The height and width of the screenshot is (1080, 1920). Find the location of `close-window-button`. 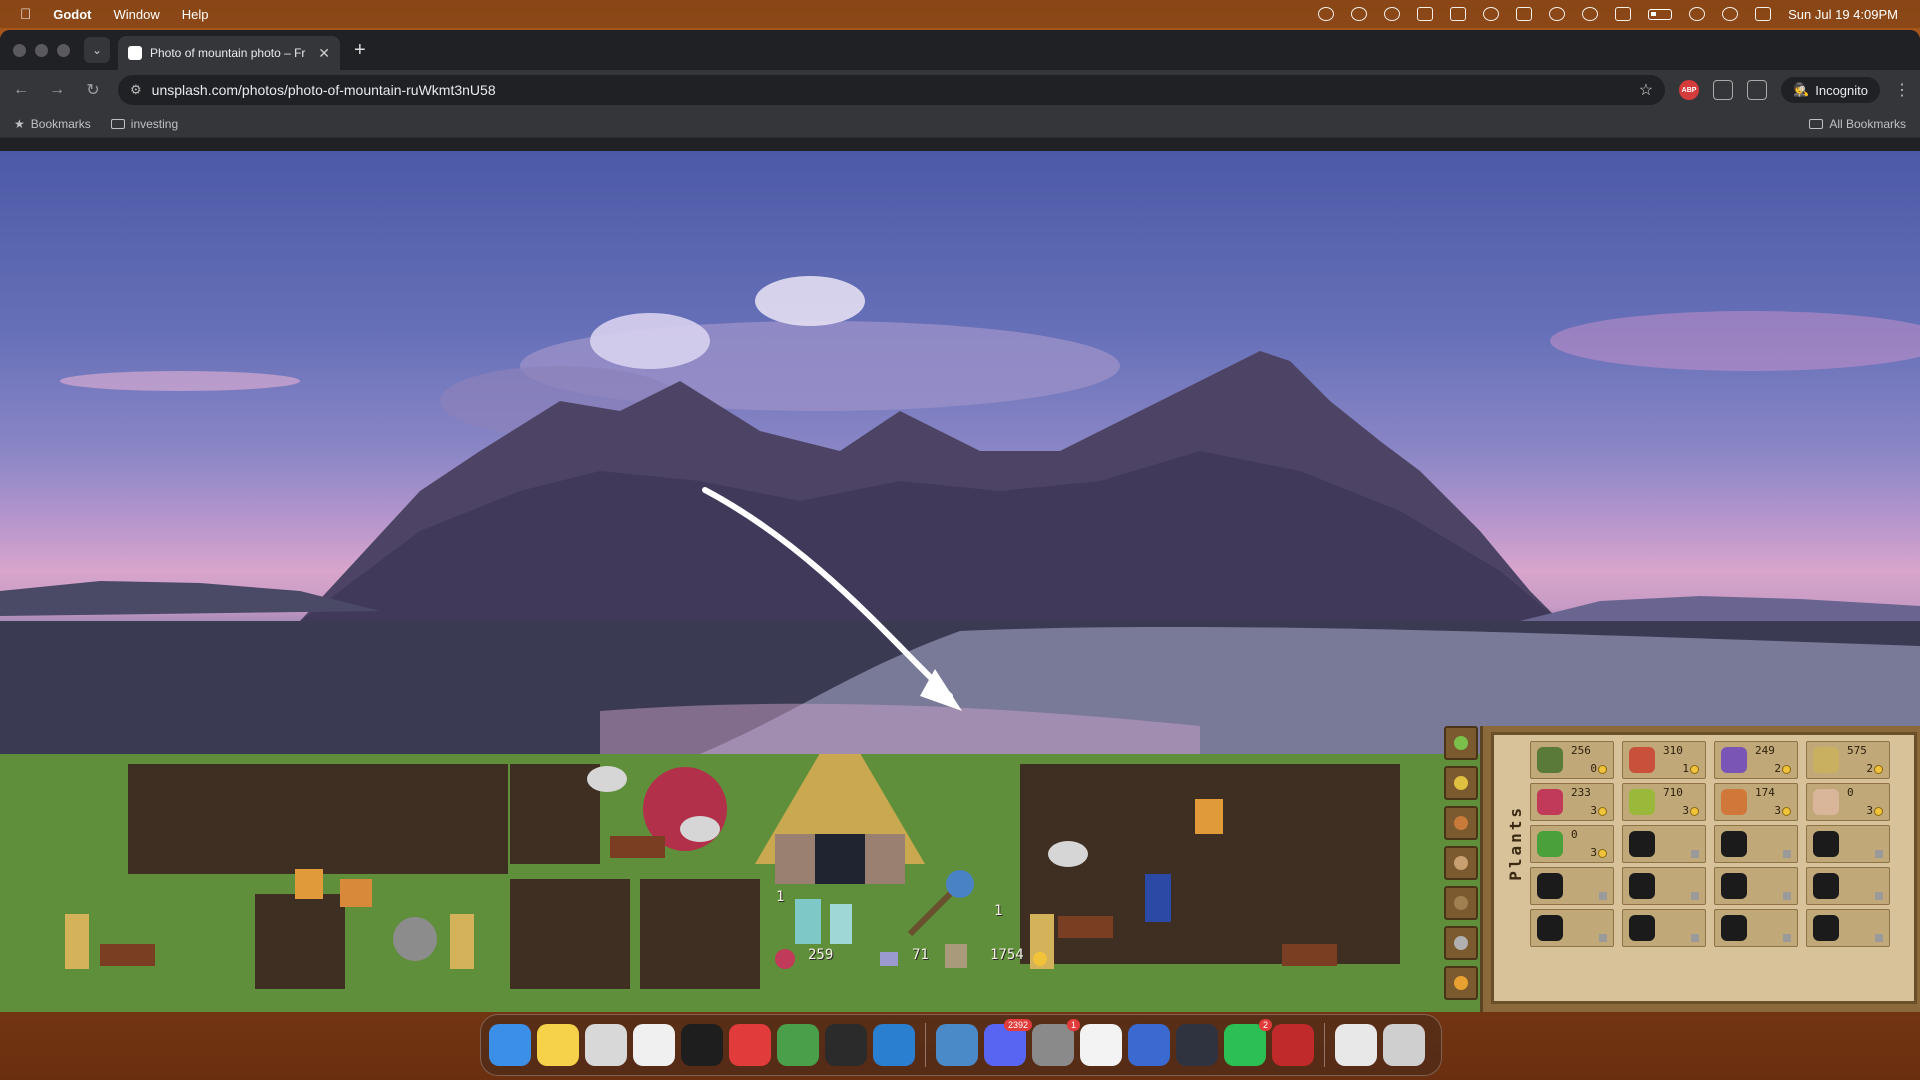

close-window-button is located at coordinates (19, 50).